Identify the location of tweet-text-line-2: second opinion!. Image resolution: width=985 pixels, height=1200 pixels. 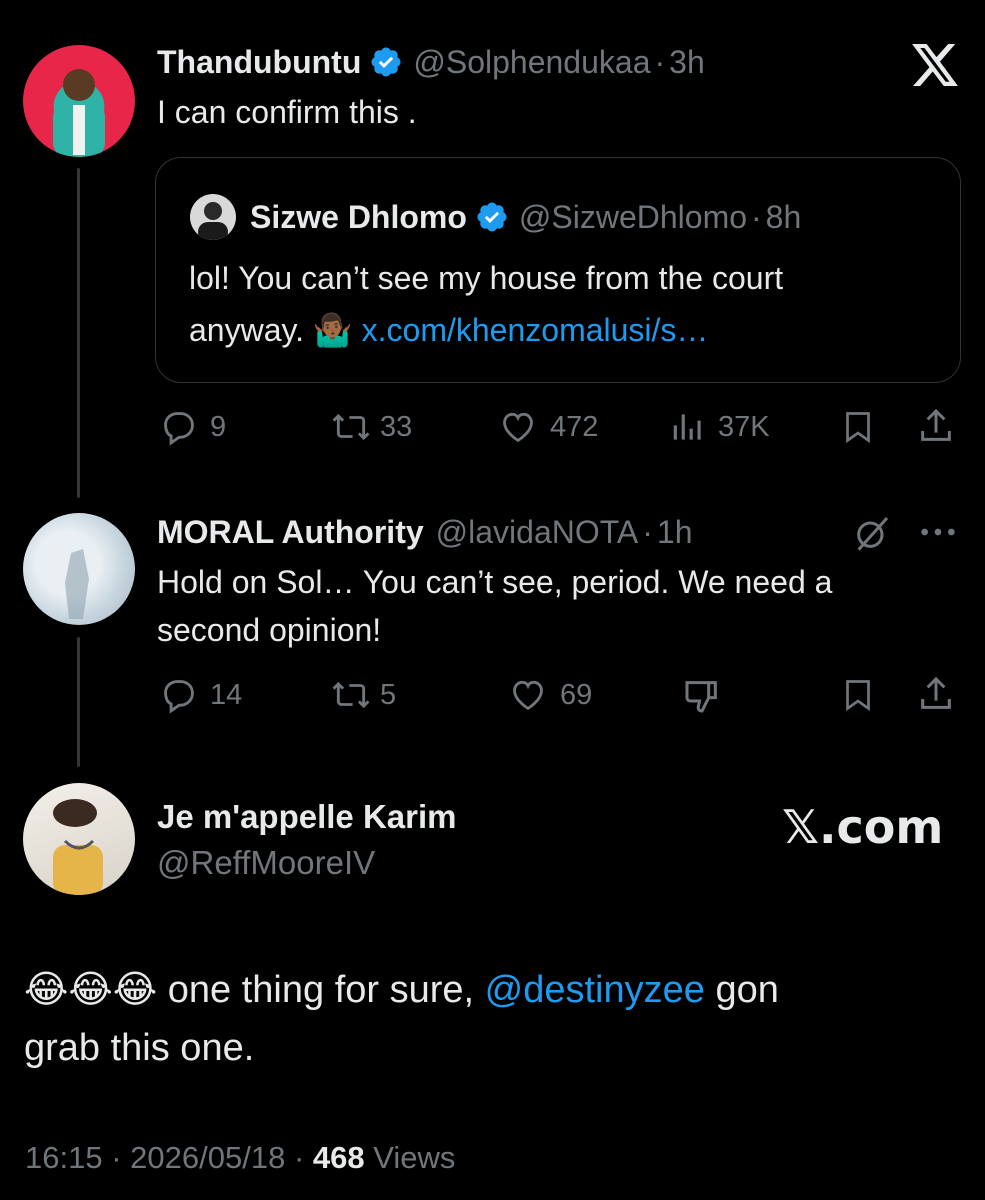
(269, 630).